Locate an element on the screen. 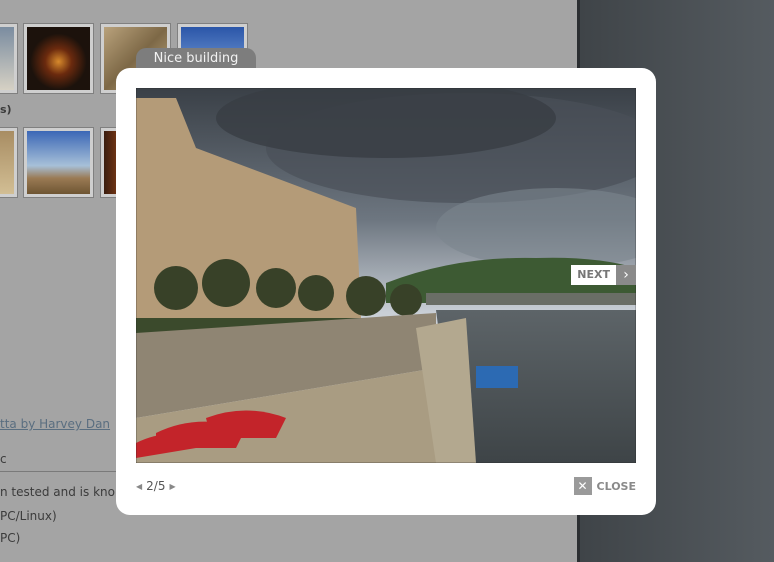 Image resolution: width=774 pixels, height=562 pixels. close-button: ✕ CLOSE is located at coordinates (604, 486).